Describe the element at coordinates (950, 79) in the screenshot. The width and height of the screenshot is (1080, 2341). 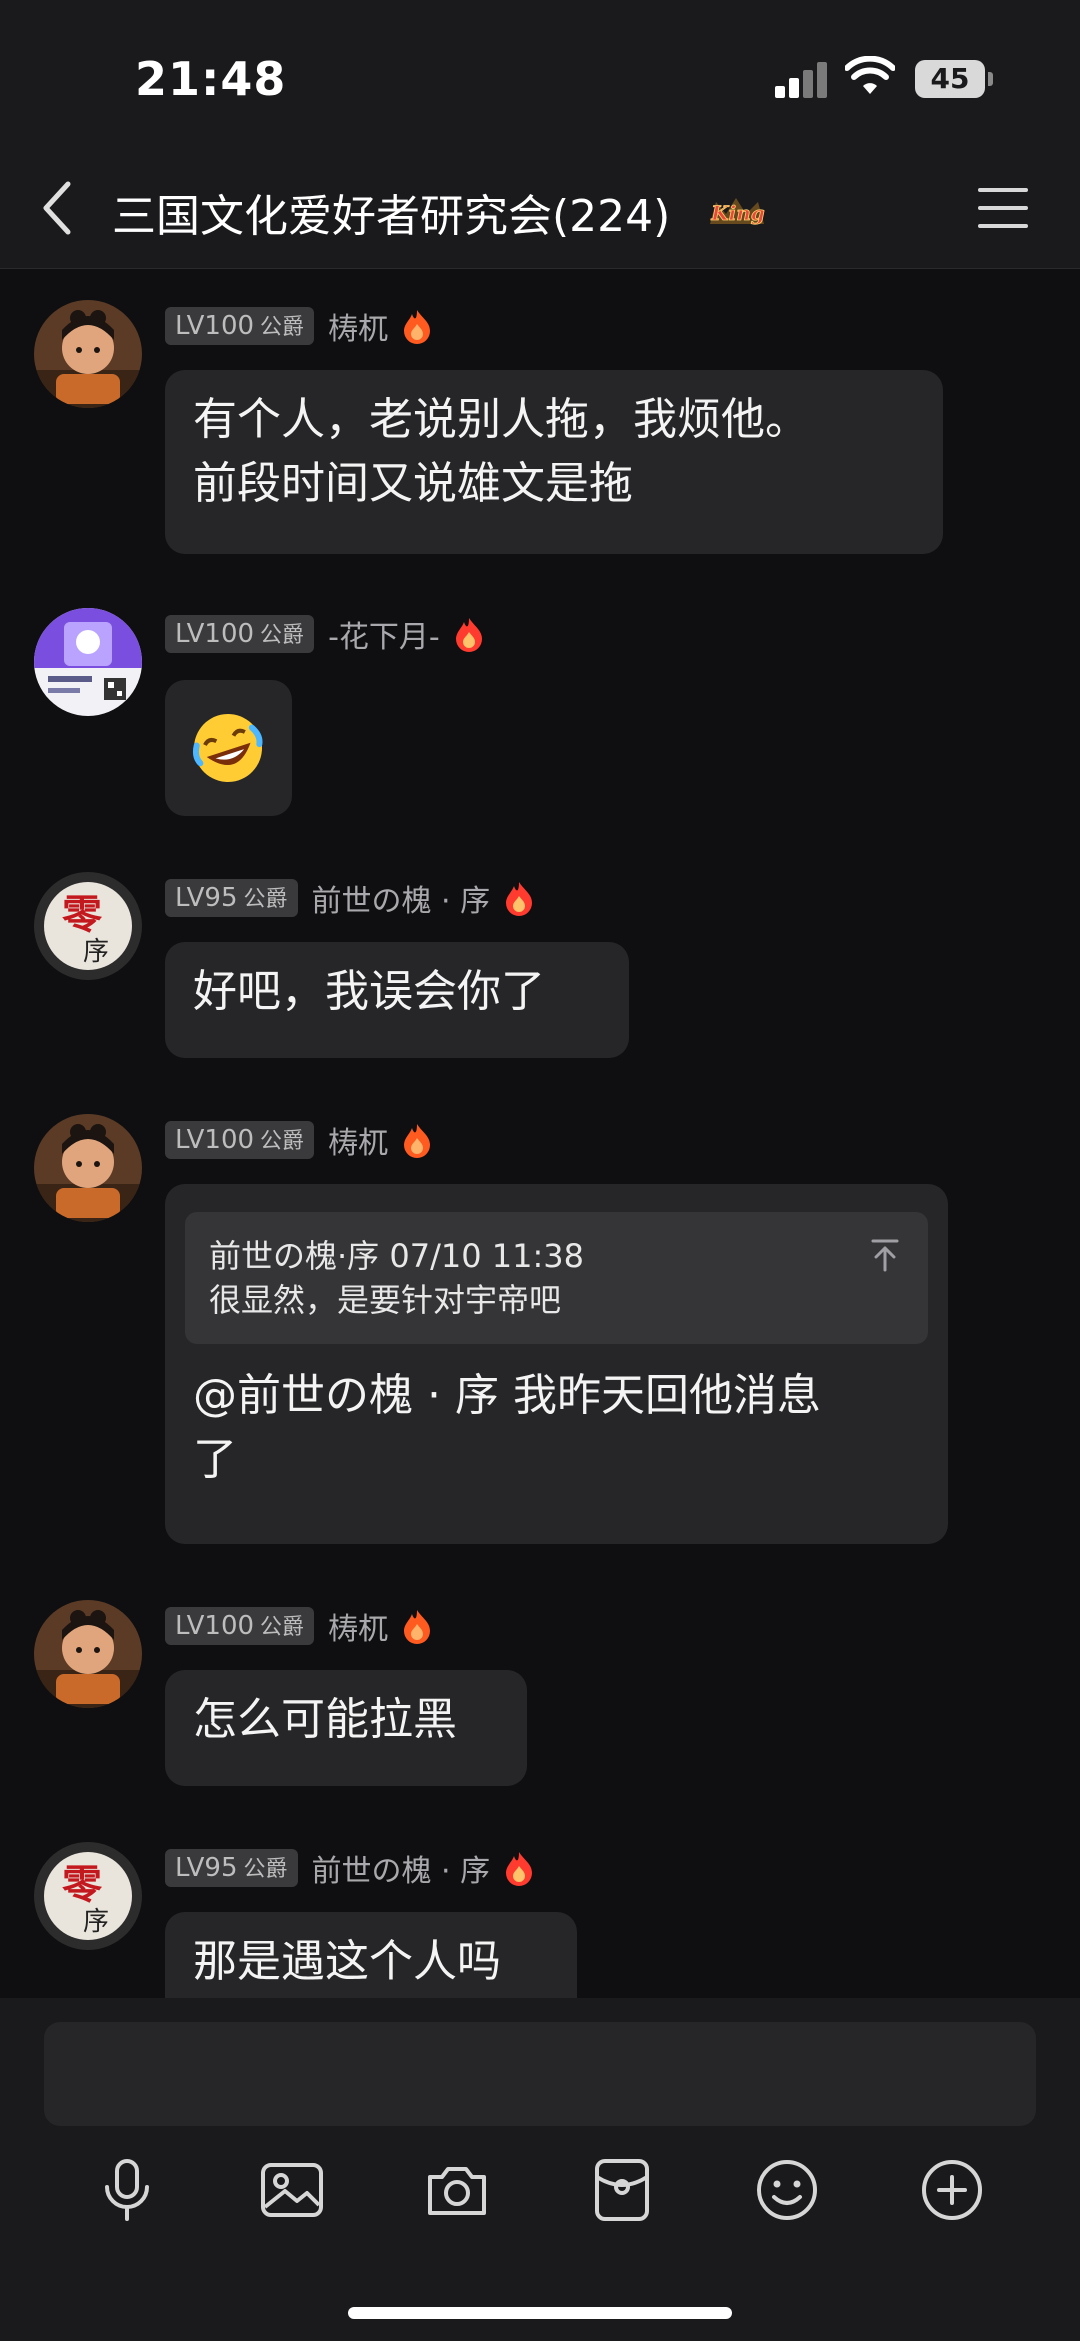
I see `battery-indicator: 45` at that location.